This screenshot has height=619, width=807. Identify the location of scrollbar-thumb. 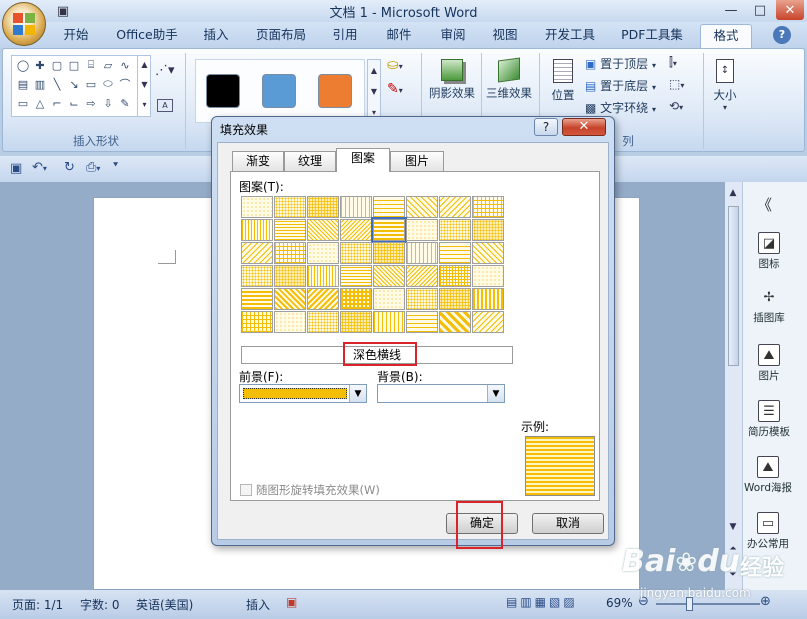
(733, 286).